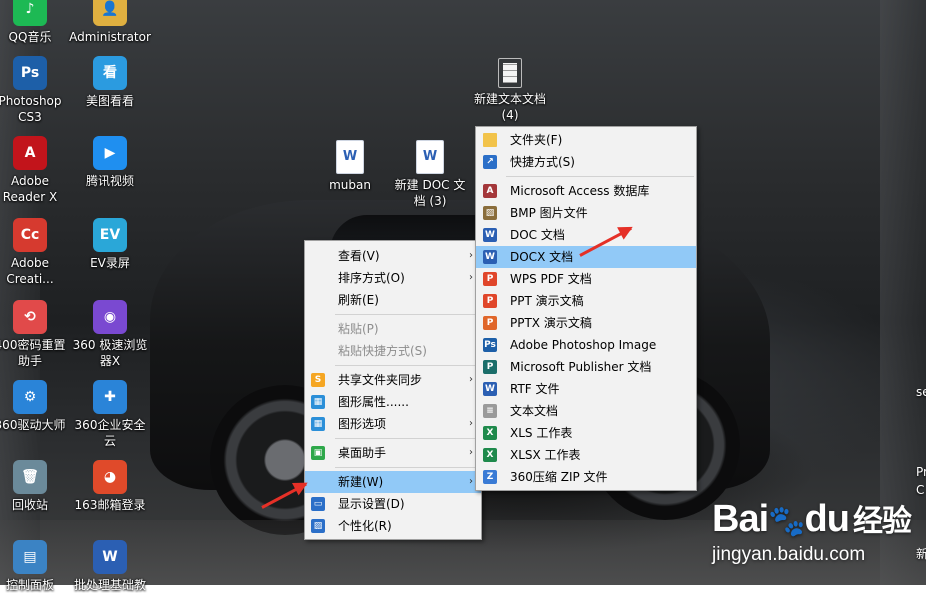 The image size is (926, 593). What do you see at coordinates (393, 526) in the screenshot?
I see `context-menu-item: ▨ 个性化(R)` at bounding box center [393, 526].